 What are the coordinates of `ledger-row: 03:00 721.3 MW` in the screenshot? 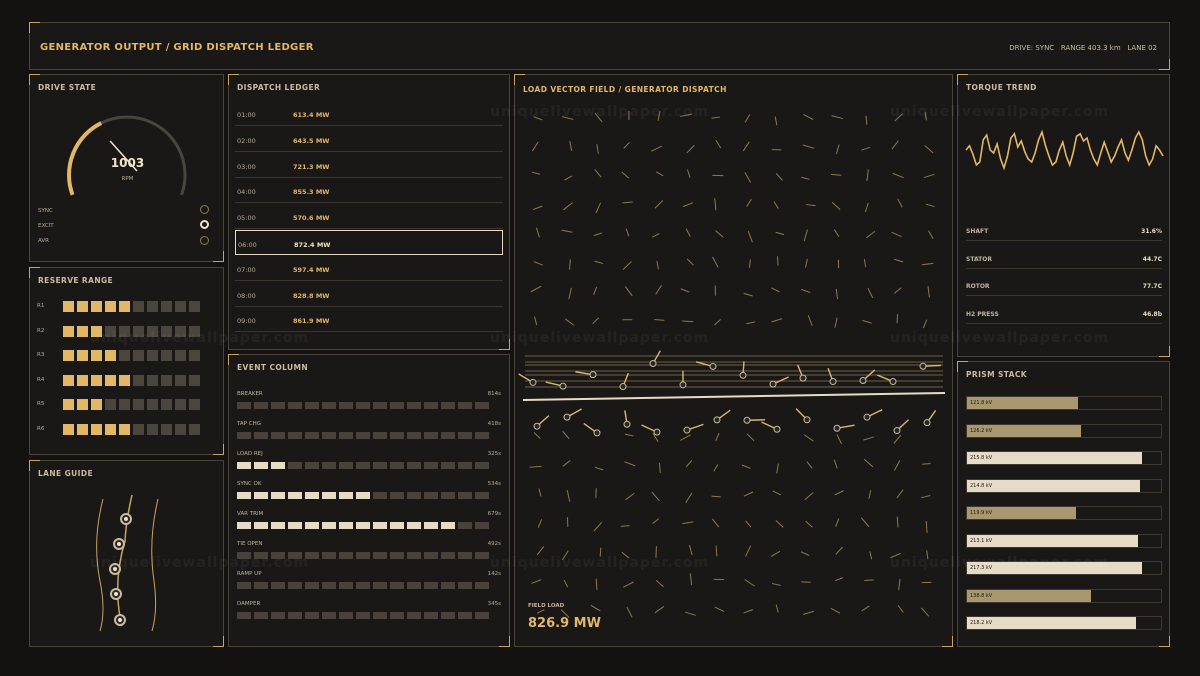 It's located at (369, 165).